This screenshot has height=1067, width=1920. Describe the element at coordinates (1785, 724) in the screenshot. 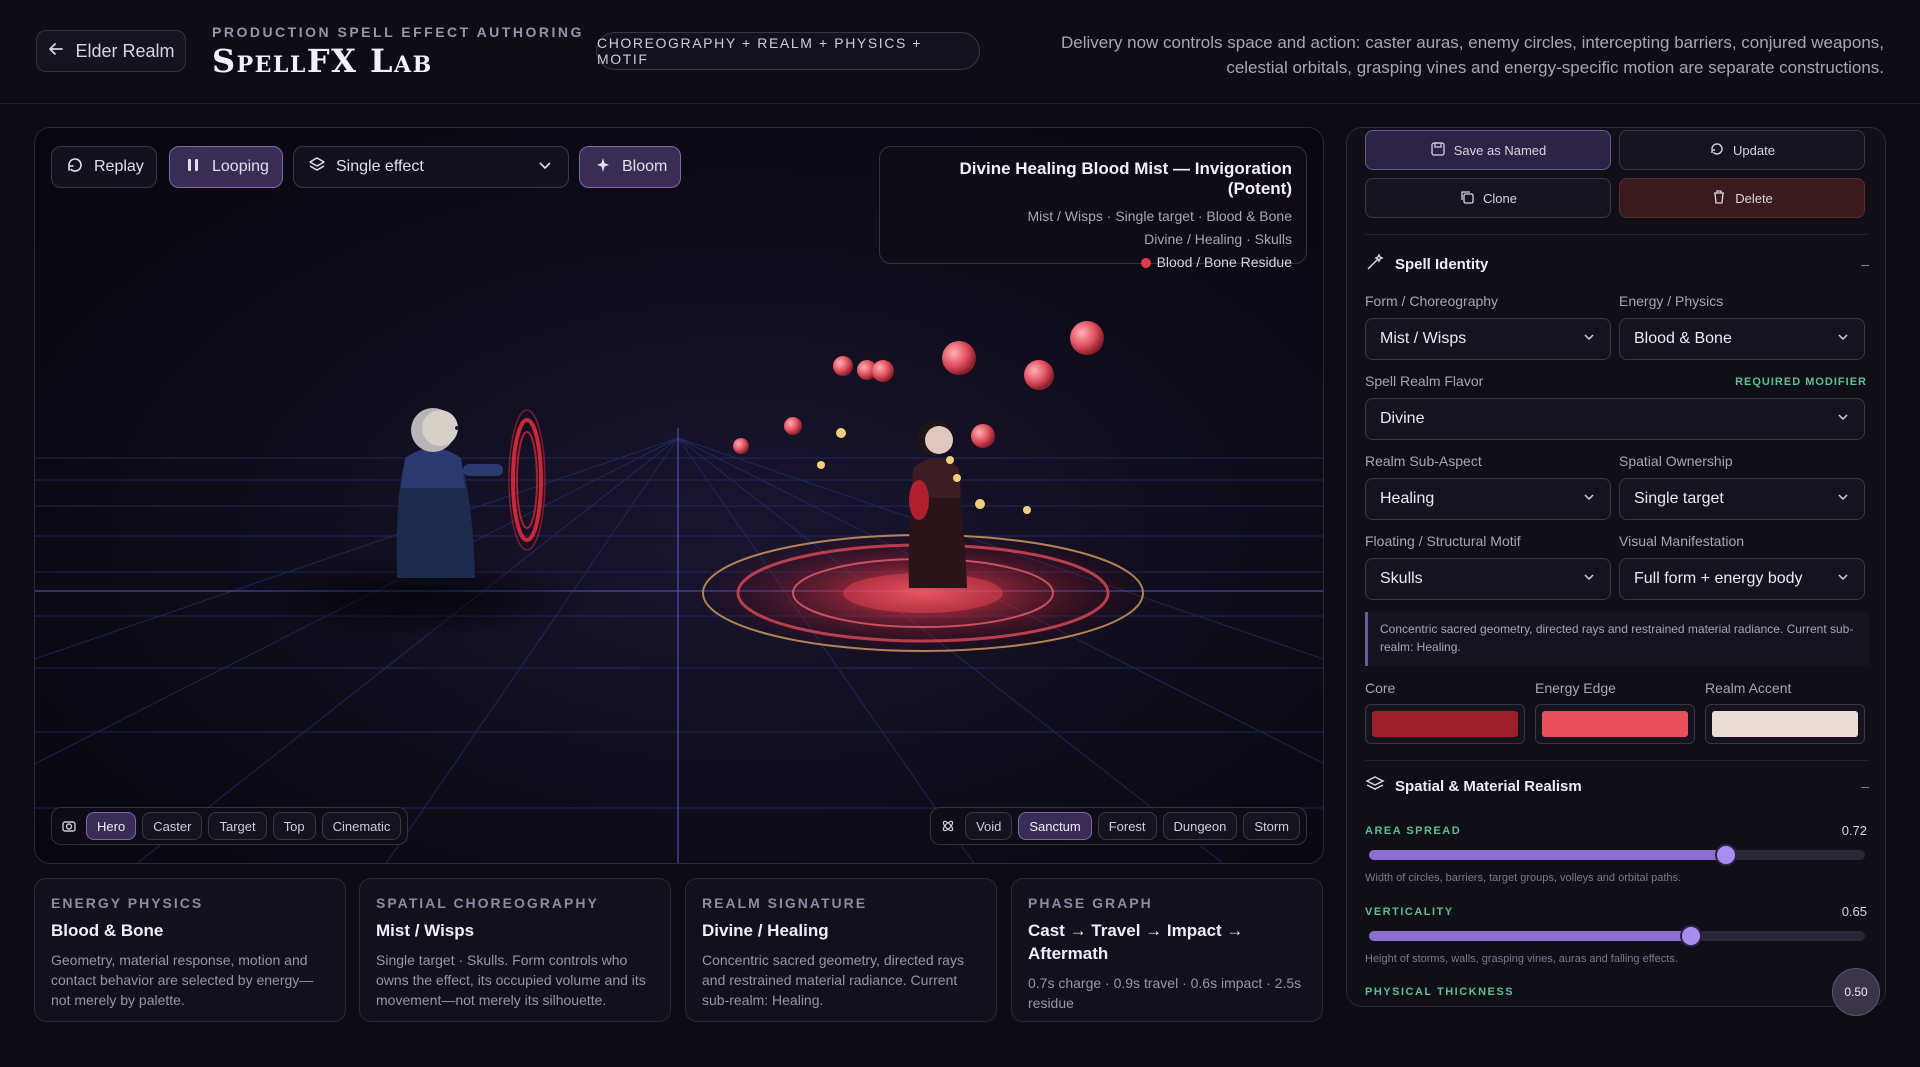

I see `accent-color-picker` at that location.